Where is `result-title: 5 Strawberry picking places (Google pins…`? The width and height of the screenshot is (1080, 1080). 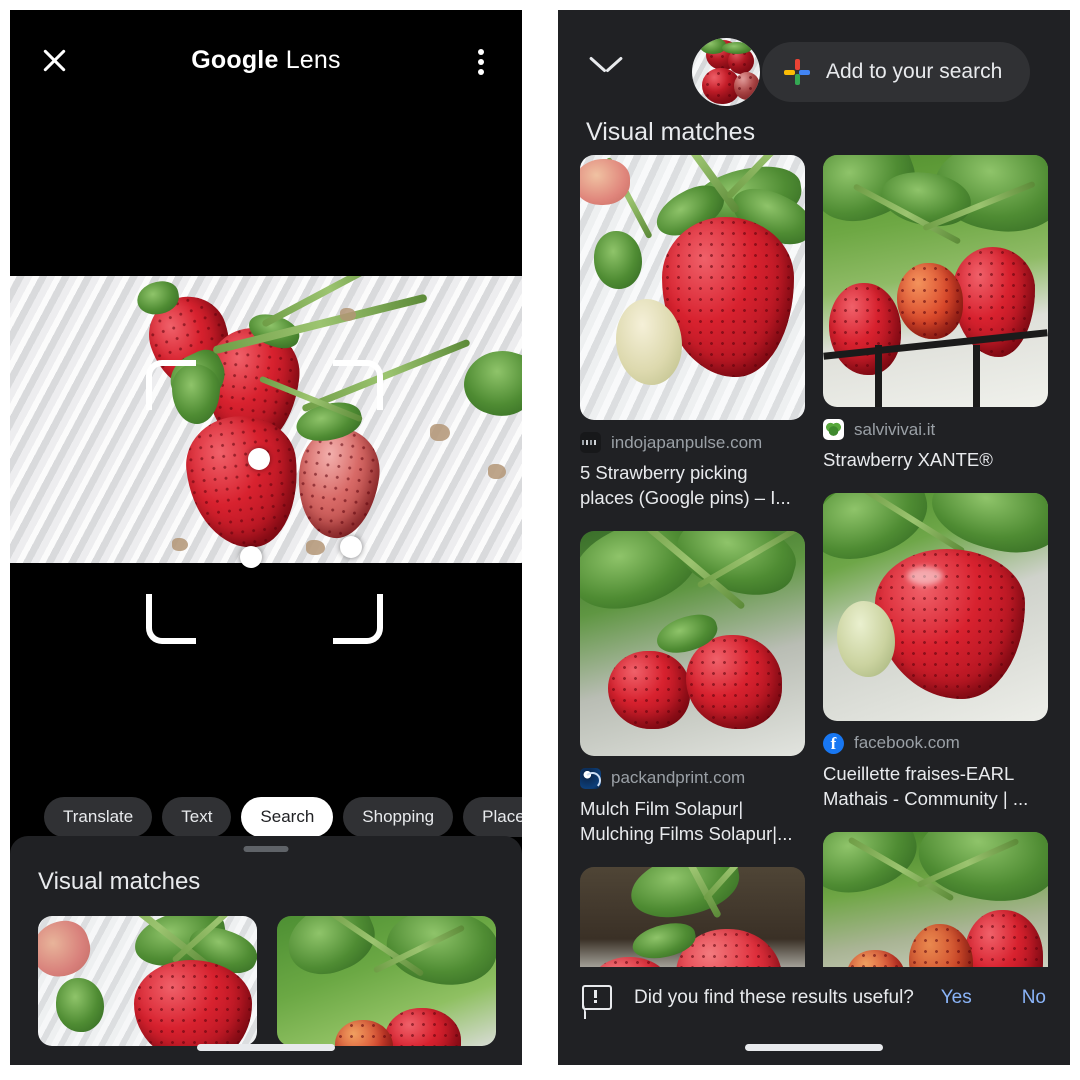 result-title: 5 Strawberry picking places (Google pins… is located at coordinates (692, 486).